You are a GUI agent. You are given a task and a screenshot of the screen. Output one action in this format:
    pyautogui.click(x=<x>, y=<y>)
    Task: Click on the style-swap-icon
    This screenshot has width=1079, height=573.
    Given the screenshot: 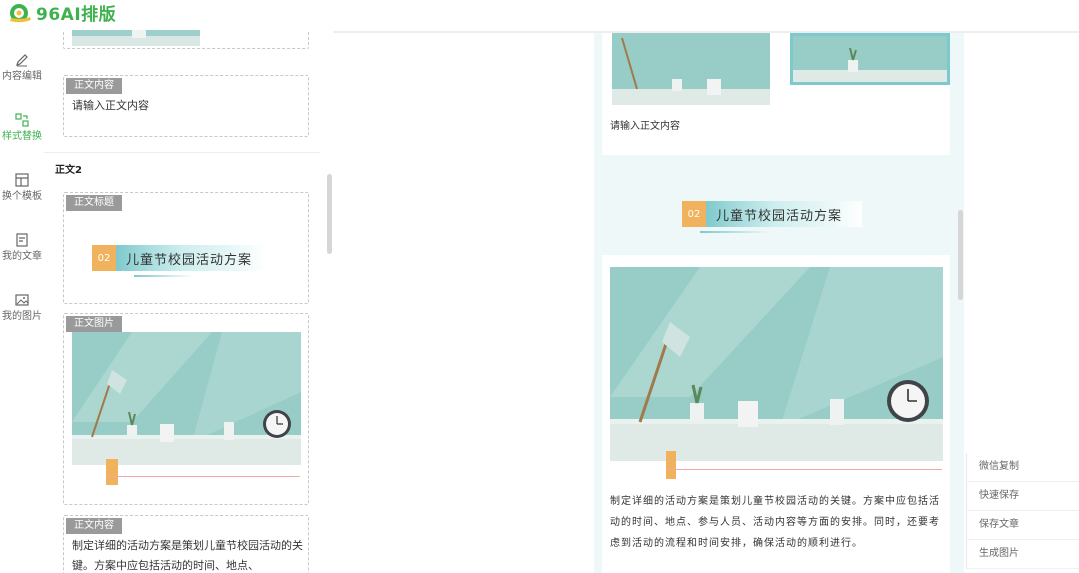 What is the action you would take?
    pyautogui.click(x=22, y=120)
    